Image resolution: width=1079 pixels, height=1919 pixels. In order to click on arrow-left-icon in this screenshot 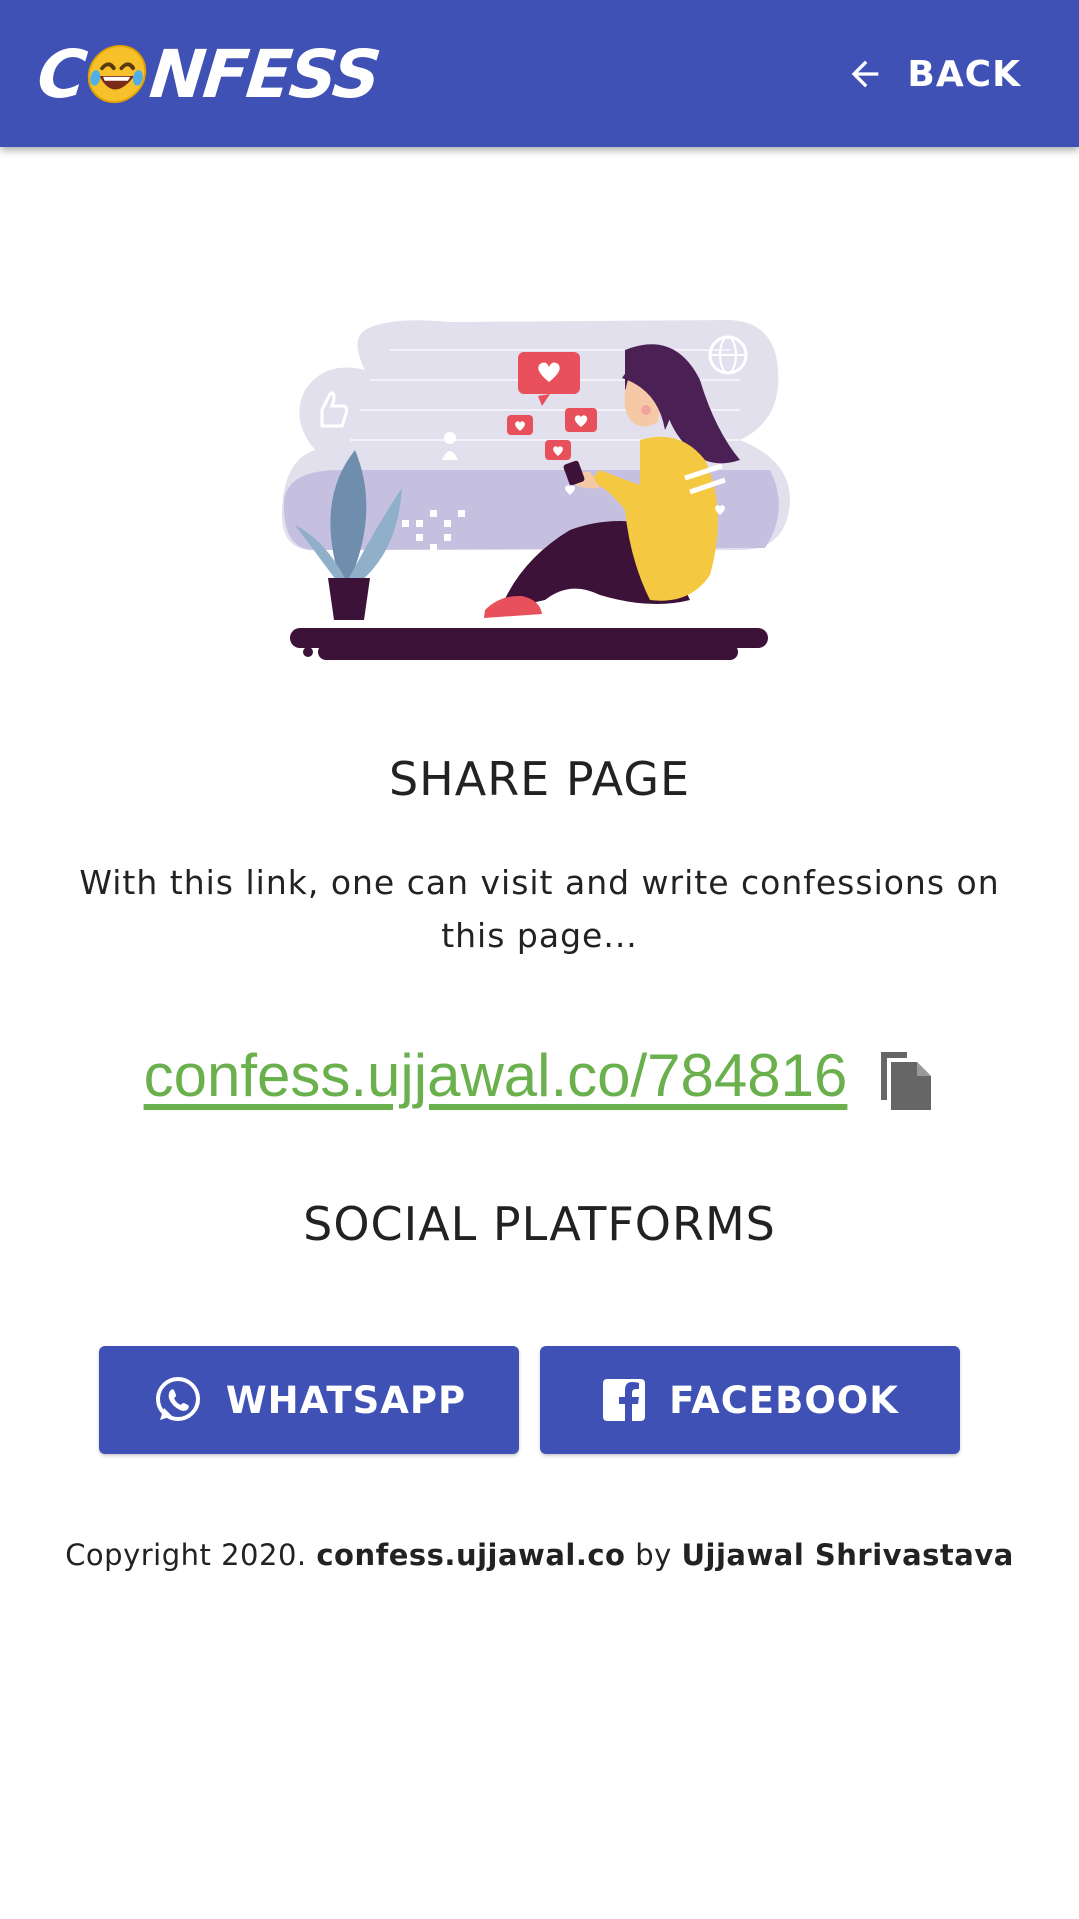, I will do `click(865, 74)`.